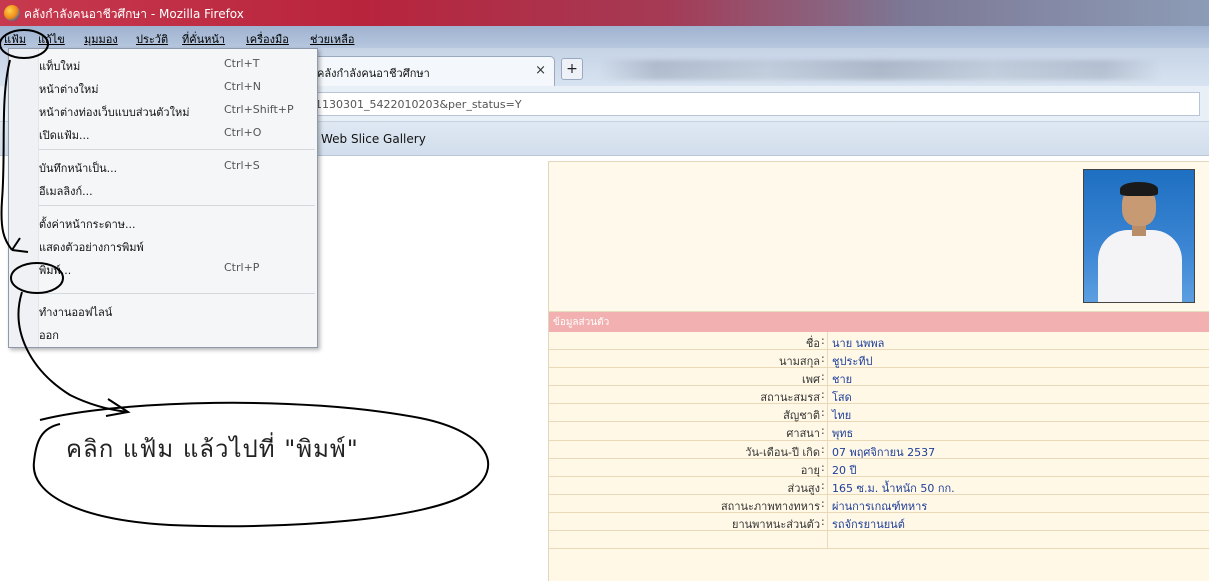 The width and height of the screenshot is (1209, 581). I want to click on menu-item-shortcut: Ctrl+S, so click(242, 165).